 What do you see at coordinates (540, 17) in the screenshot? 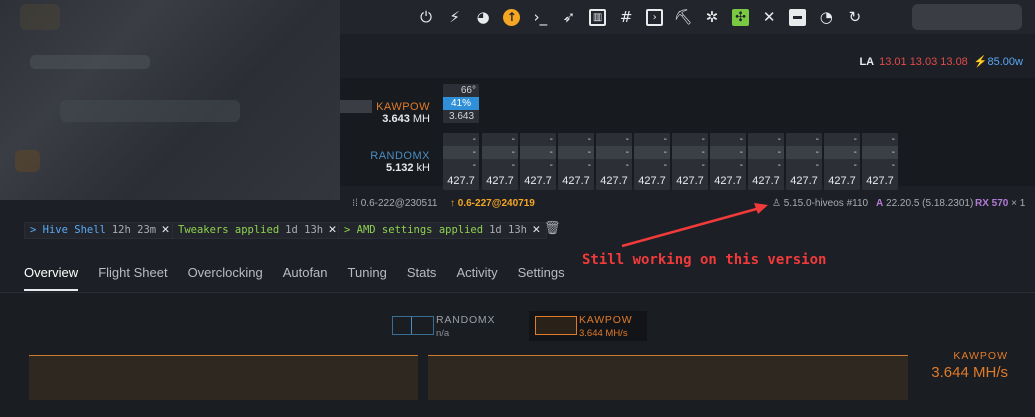
I see `terminal-icon: ›_` at bounding box center [540, 17].